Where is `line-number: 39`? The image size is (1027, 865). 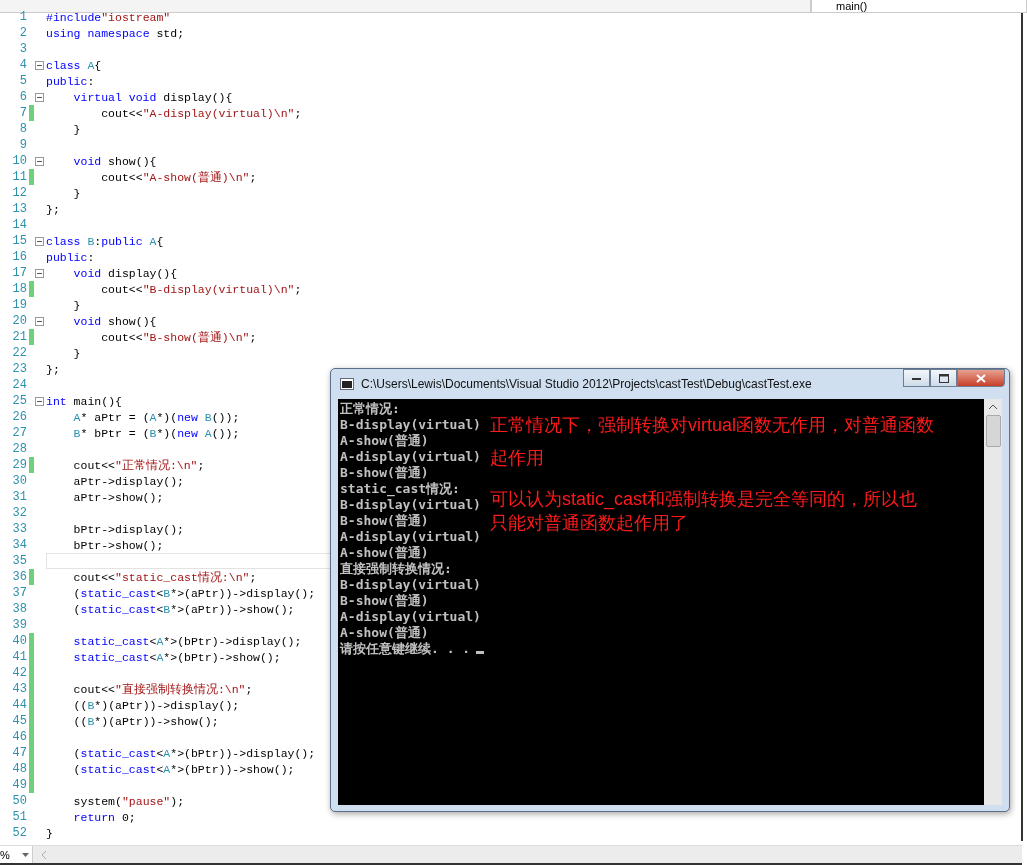
line-number: 39 is located at coordinates (19, 625).